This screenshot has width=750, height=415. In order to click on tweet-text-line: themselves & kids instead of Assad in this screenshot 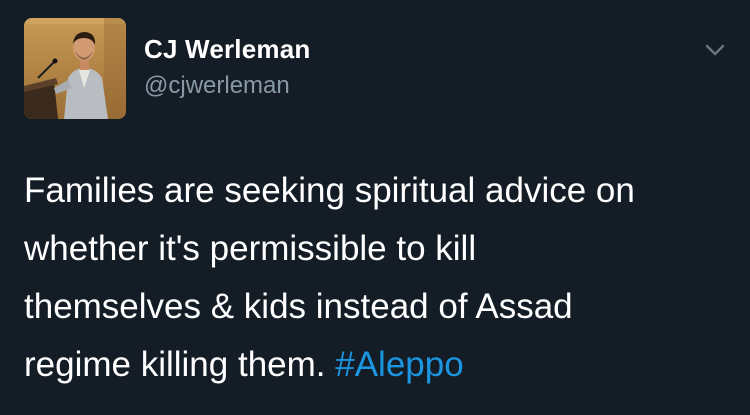, I will do `click(298, 306)`.